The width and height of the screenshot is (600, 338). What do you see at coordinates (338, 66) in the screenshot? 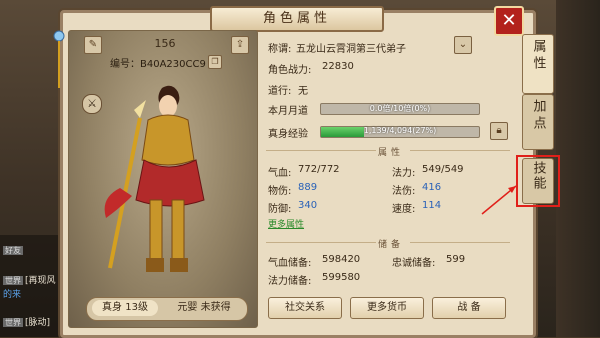
I see `combat-power-value: 22830` at bounding box center [338, 66].